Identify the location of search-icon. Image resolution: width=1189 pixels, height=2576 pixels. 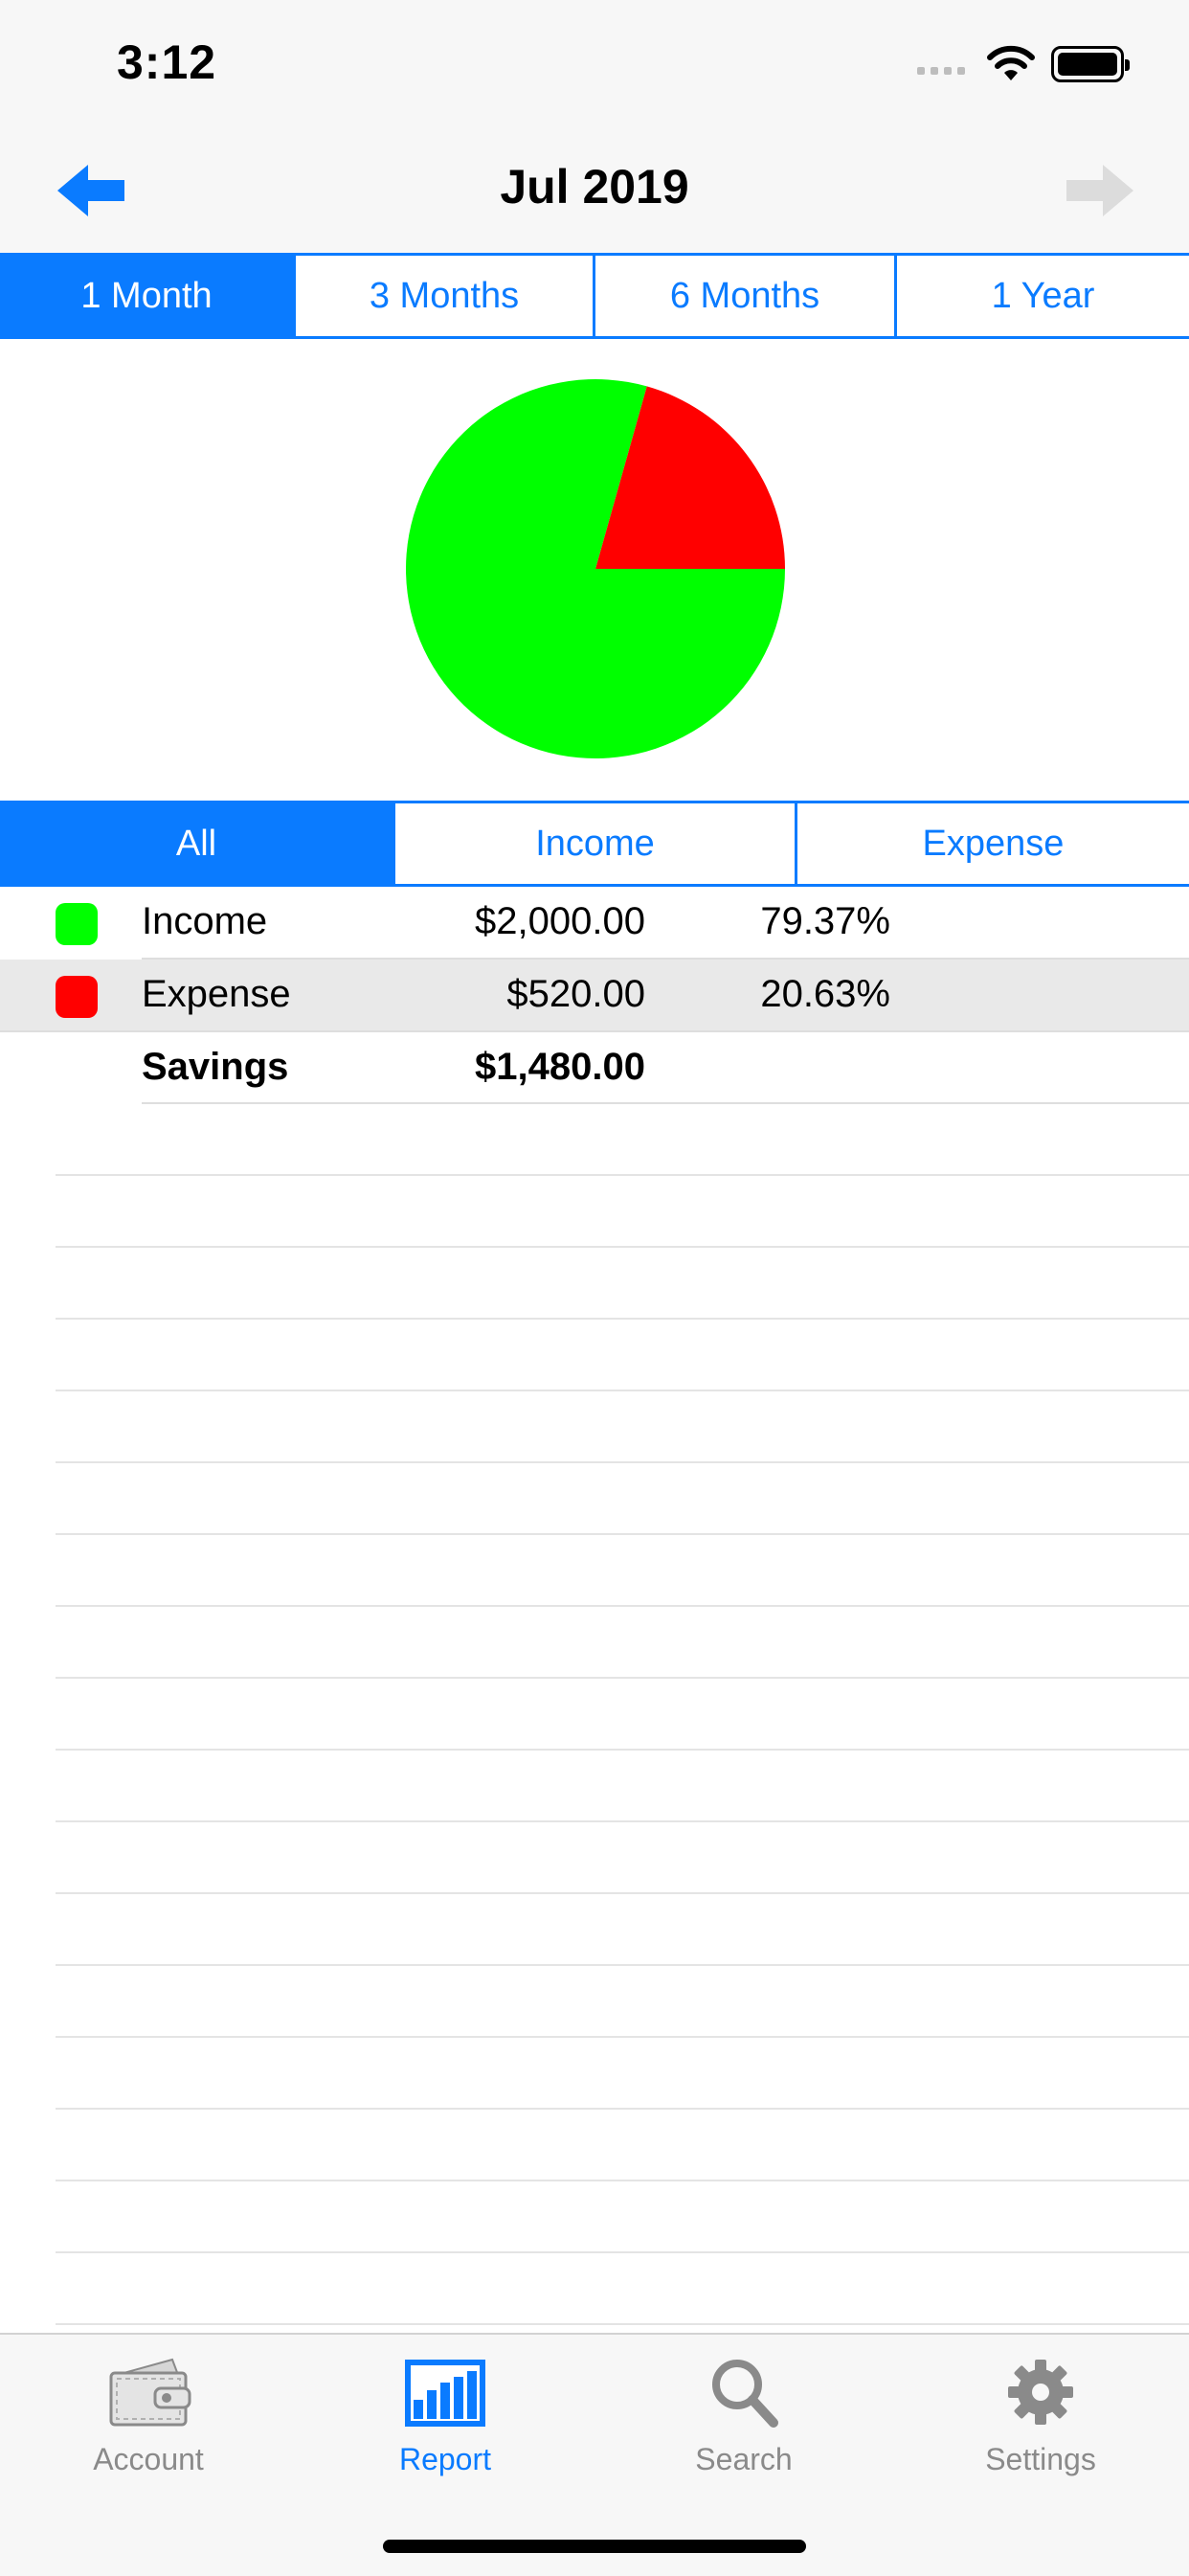
(745, 2394).